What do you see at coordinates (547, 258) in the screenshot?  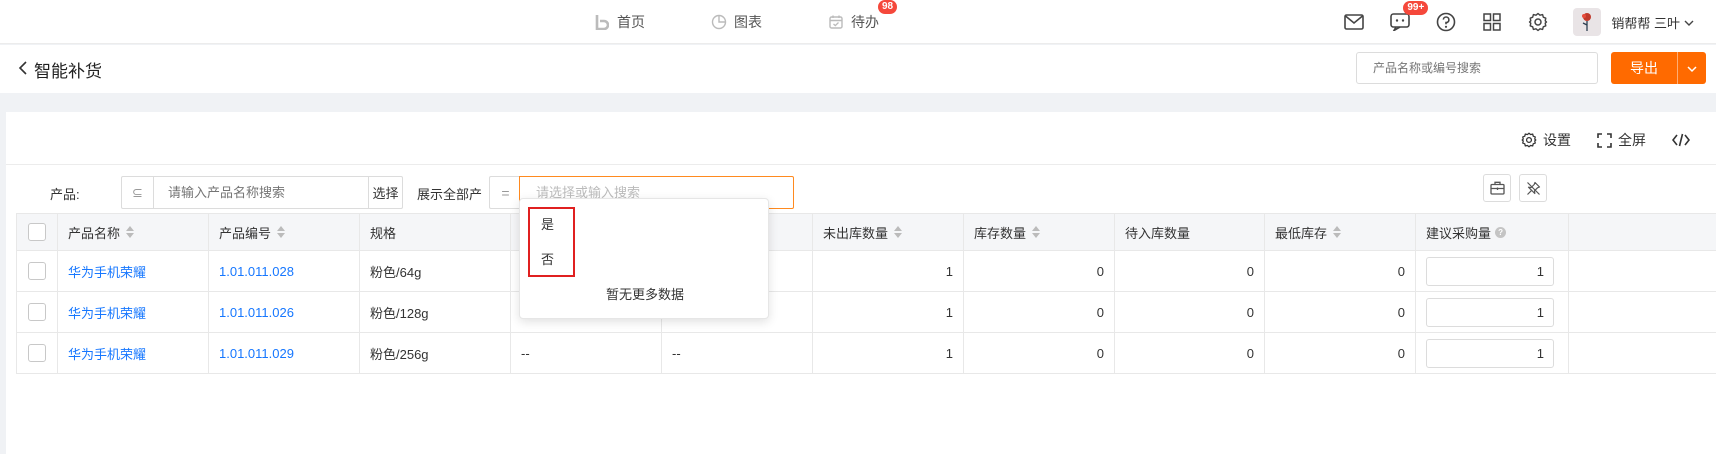 I see `option-no: 否` at bounding box center [547, 258].